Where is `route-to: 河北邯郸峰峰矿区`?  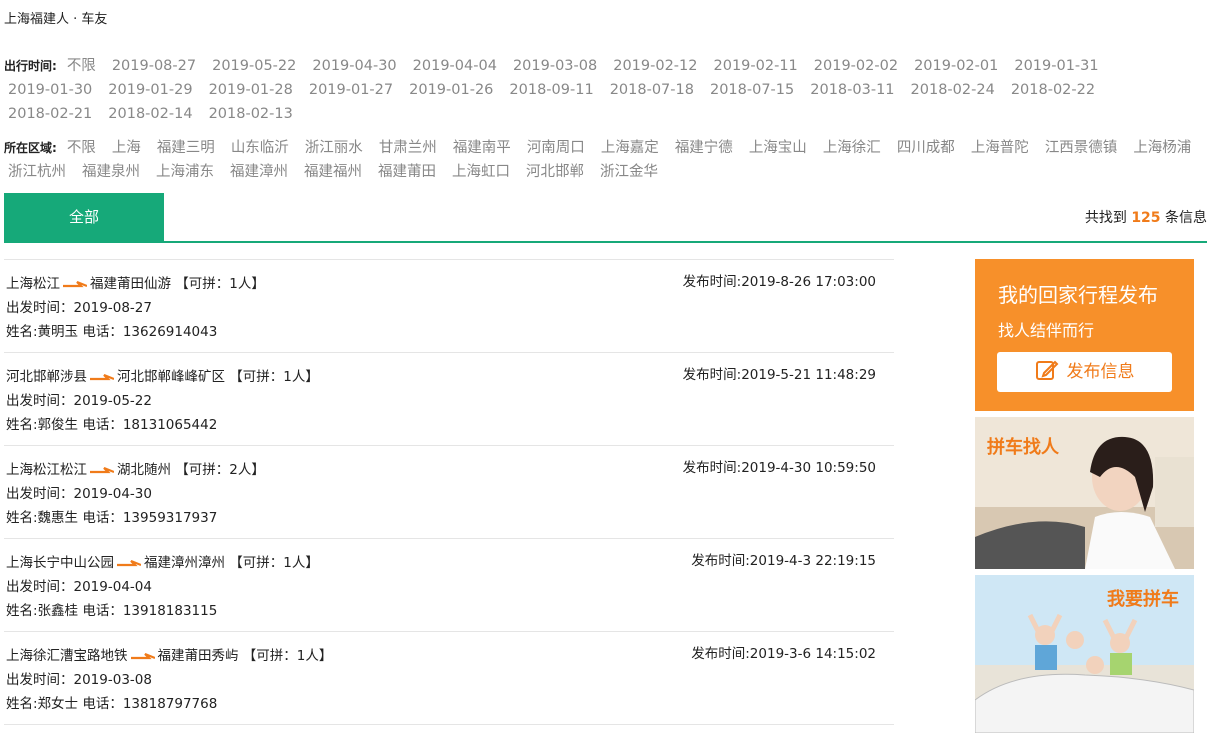 route-to: 河北邯郸峰峰矿区 is located at coordinates (171, 377).